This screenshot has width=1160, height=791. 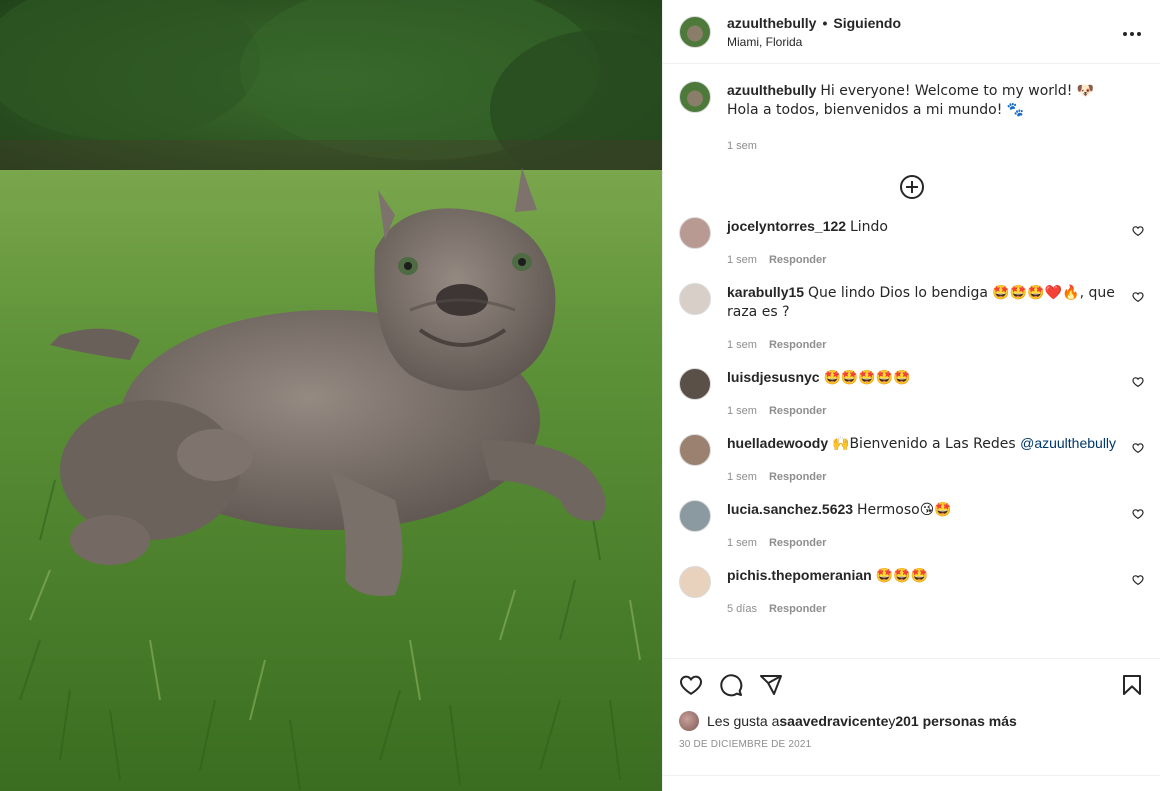 What do you see at coordinates (777, 443) in the screenshot?
I see `commenter-username: huelladewoody` at bounding box center [777, 443].